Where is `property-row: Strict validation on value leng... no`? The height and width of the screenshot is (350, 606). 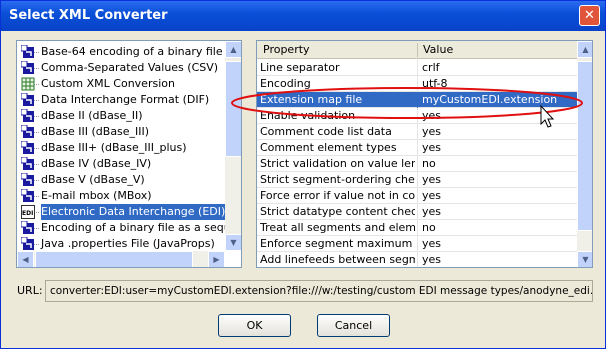 property-row: Strict validation on value leng... no is located at coordinates (417, 164).